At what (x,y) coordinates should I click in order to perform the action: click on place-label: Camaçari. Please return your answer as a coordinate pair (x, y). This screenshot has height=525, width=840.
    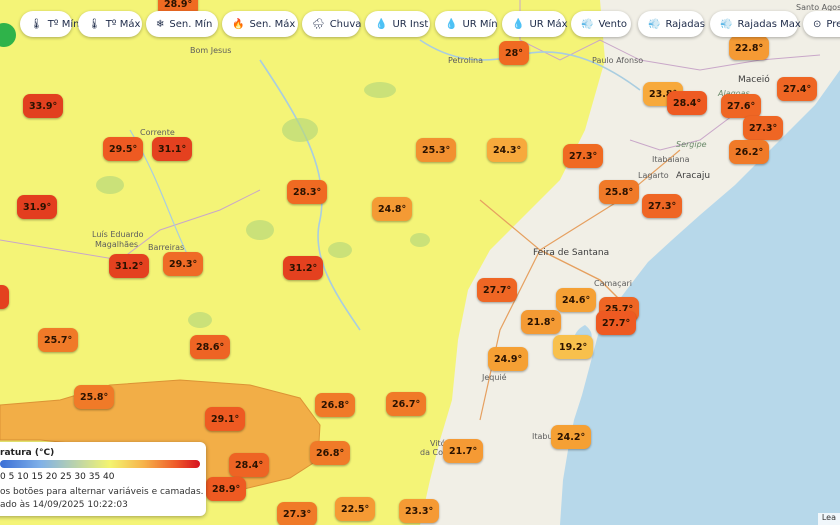
    Looking at the image, I should click on (613, 283).